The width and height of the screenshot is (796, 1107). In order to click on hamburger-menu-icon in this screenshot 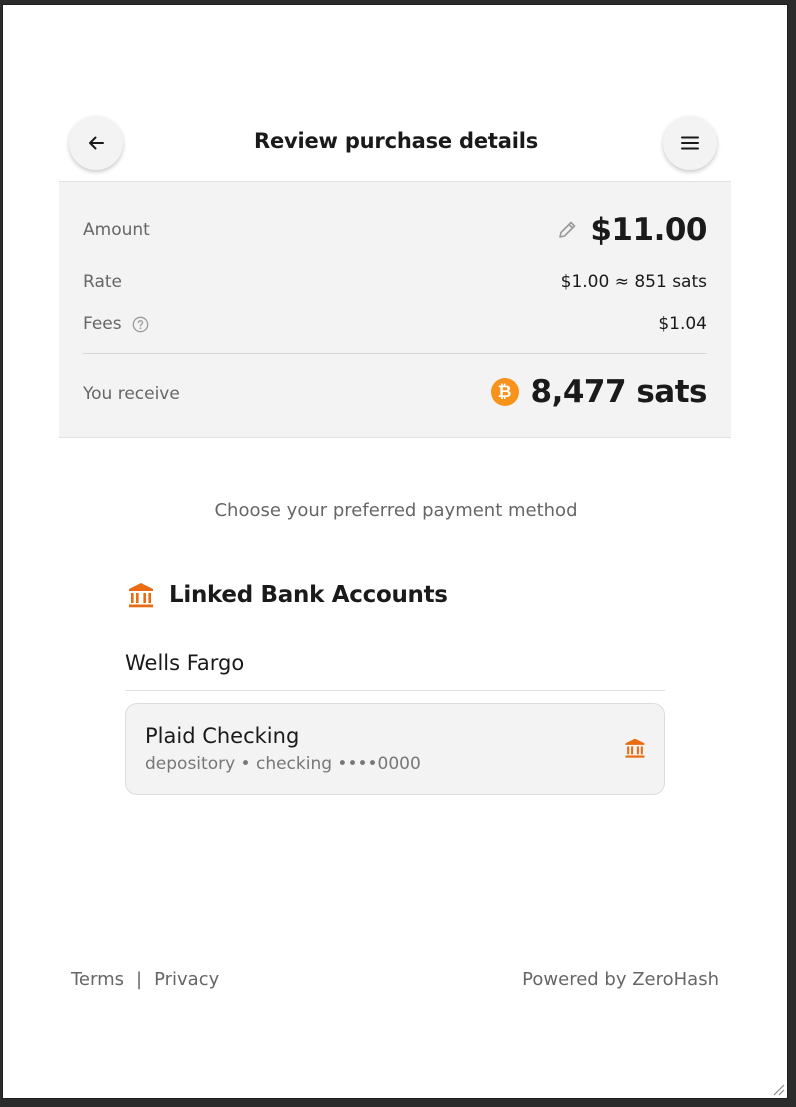, I will do `click(690, 143)`.